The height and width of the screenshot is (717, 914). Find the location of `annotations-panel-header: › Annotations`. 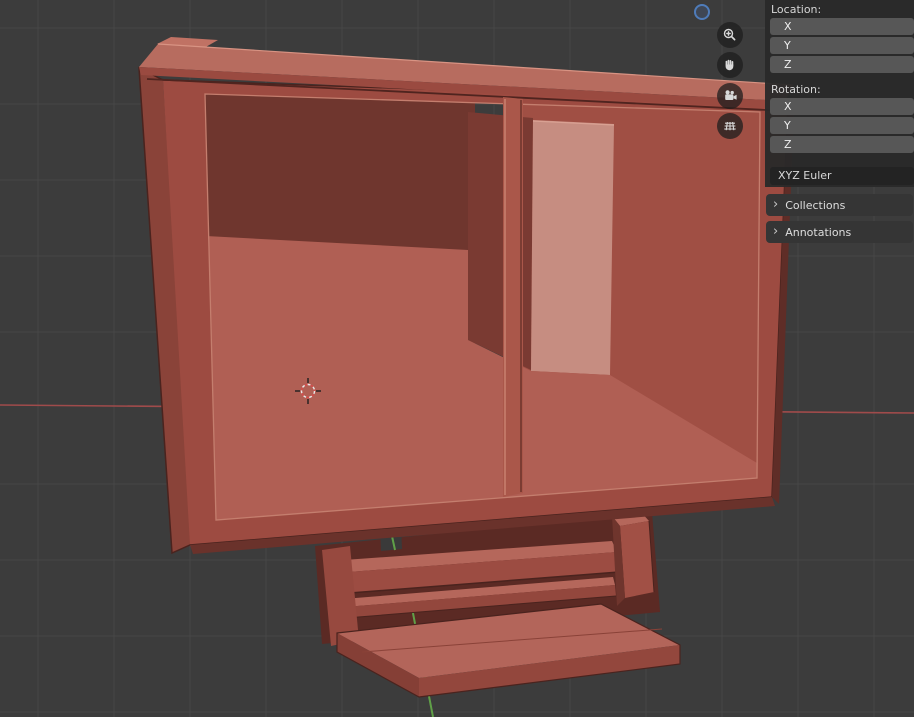

annotations-panel-header: › Annotations is located at coordinates (839, 232).